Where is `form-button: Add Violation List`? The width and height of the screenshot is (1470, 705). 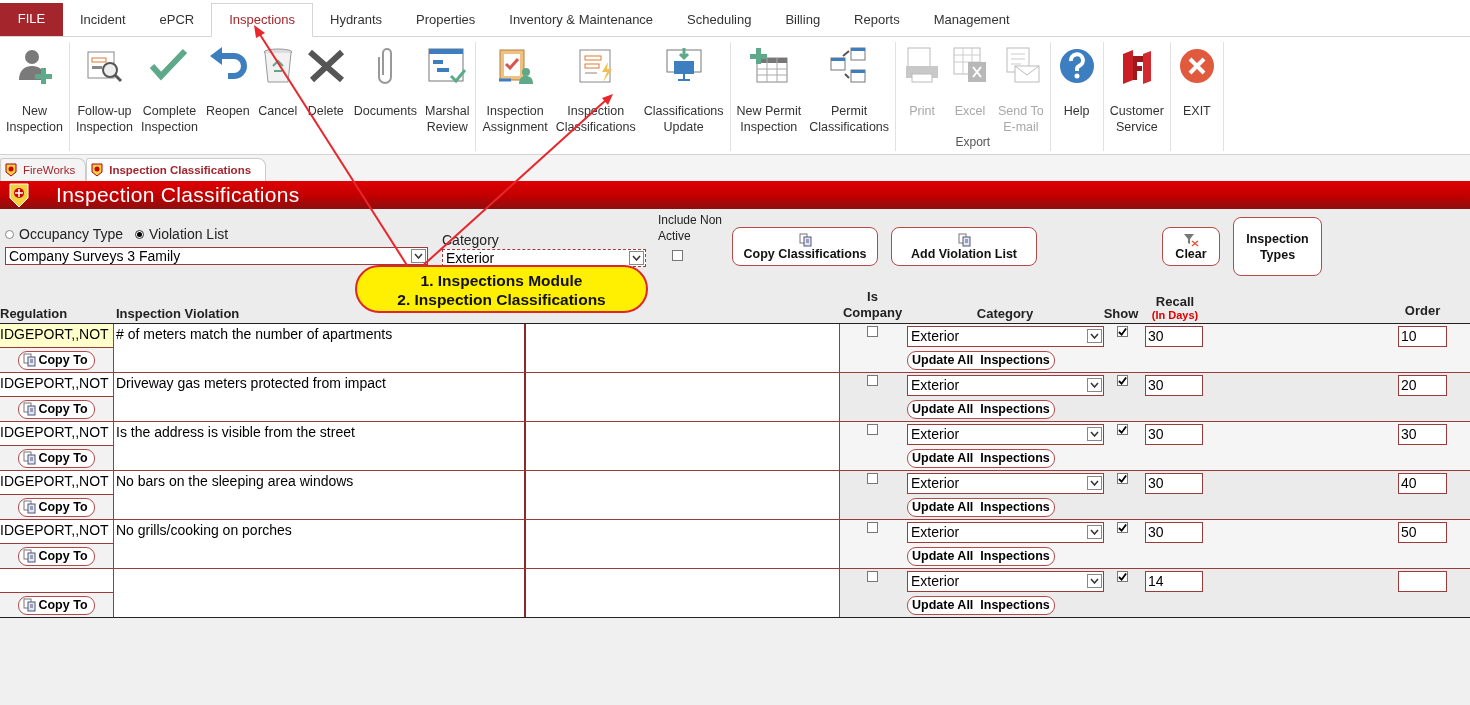 form-button: Add Violation List is located at coordinates (964, 246).